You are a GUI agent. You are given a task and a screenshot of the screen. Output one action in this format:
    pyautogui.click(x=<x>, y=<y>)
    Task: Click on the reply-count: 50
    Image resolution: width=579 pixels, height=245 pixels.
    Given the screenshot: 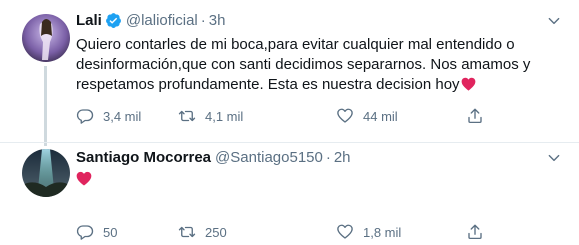 What is the action you would take?
    pyautogui.click(x=110, y=232)
    